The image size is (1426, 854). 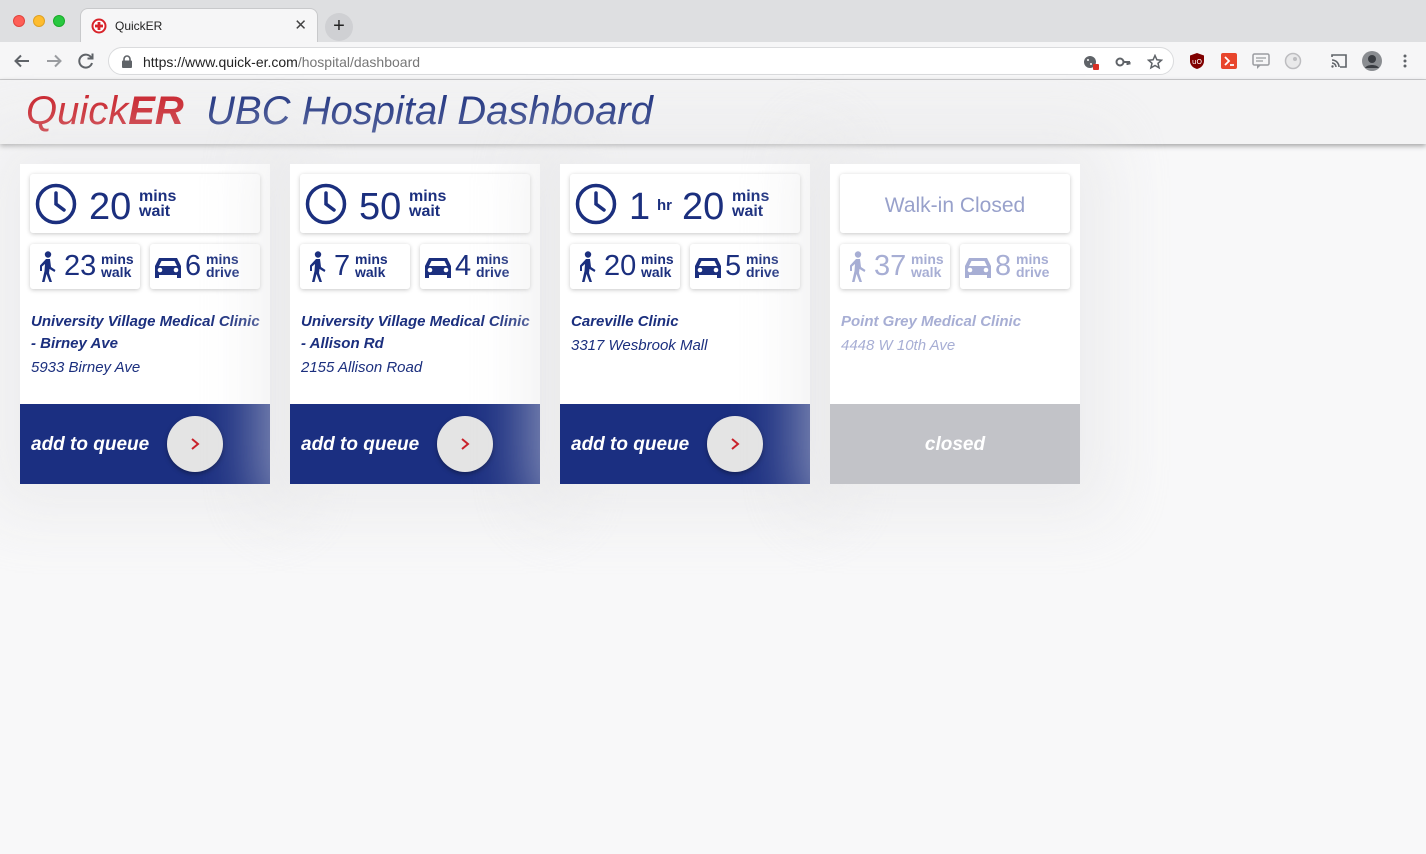 I want to click on wait-time-box: 1 hr 20 mins wait, so click(x=685, y=203).